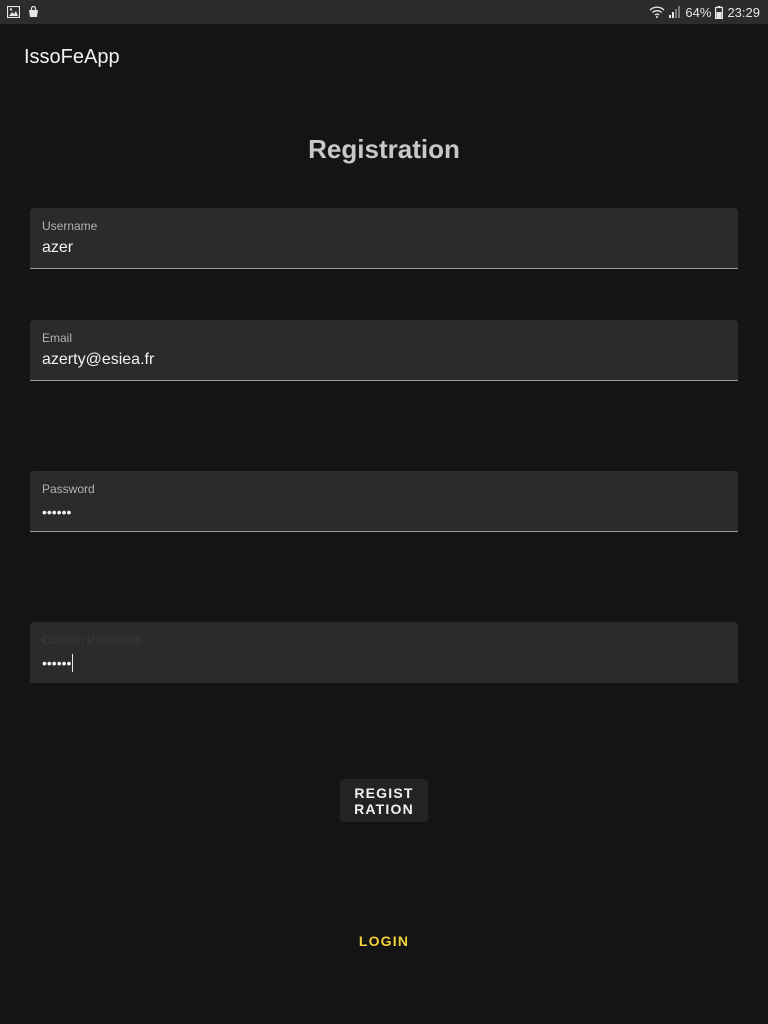 This screenshot has width=768, height=1024. I want to click on confirm-password-value: ••••••, so click(57, 663).